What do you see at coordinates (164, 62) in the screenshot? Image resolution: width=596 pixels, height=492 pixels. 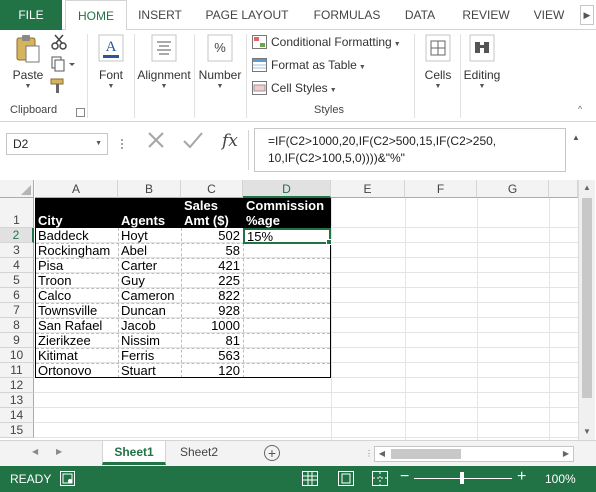 I see `alignment-button: Alignment ▼` at bounding box center [164, 62].